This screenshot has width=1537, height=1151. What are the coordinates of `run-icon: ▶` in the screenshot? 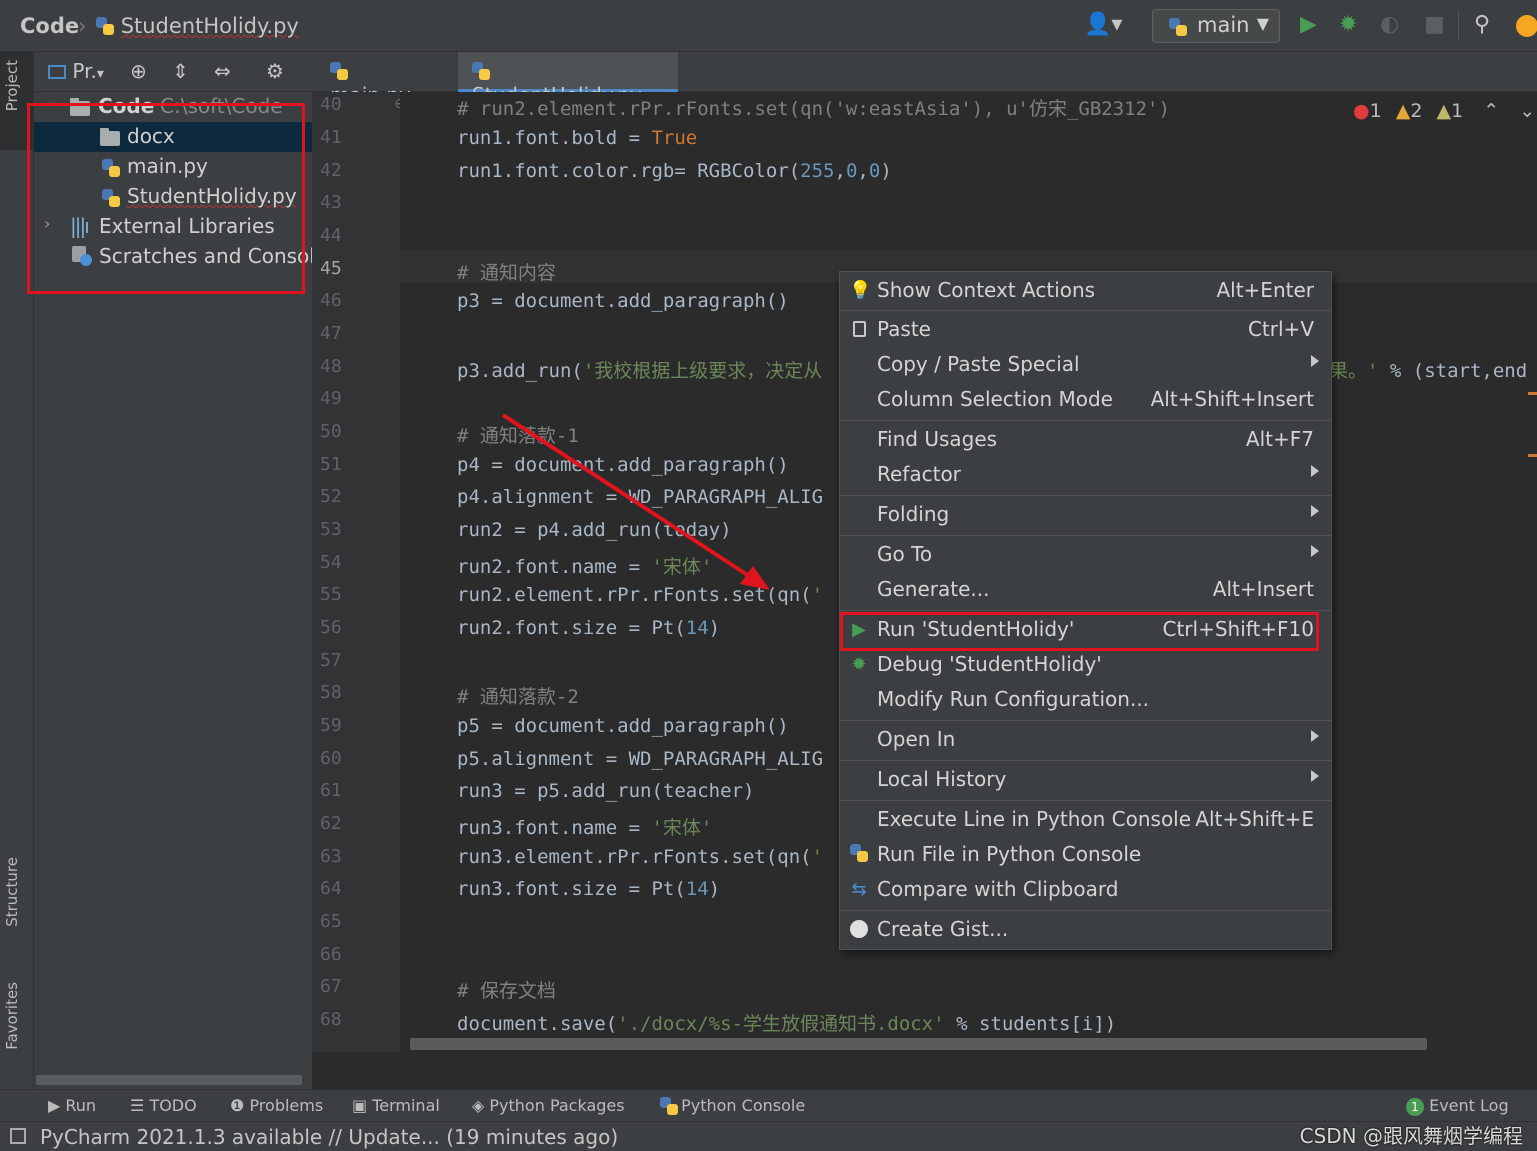 It's located at (1308, 24).